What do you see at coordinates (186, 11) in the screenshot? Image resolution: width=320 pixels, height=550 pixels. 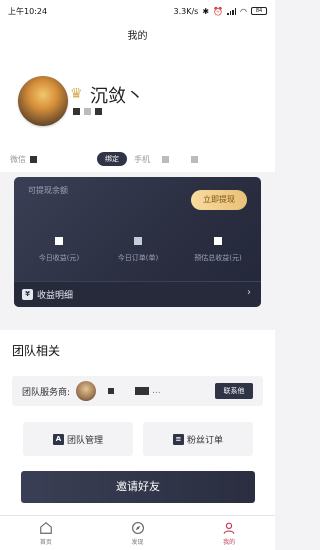 I see `net-speed: 3.3K/s` at bounding box center [186, 11].